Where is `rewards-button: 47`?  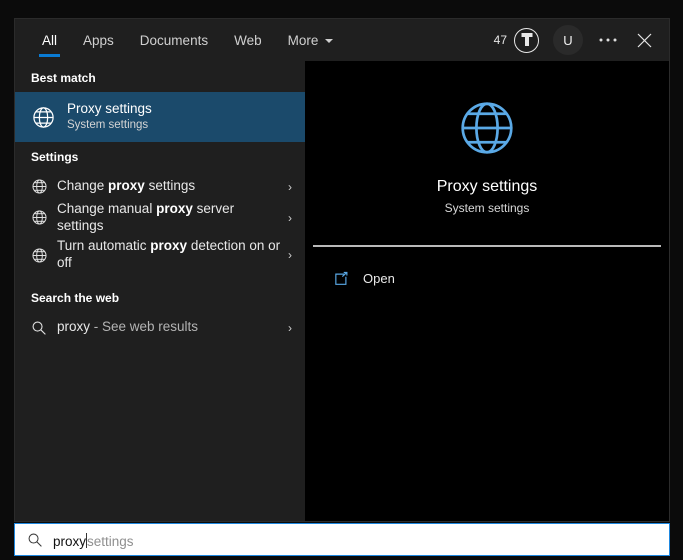 rewards-button: 47 is located at coordinates (516, 40).